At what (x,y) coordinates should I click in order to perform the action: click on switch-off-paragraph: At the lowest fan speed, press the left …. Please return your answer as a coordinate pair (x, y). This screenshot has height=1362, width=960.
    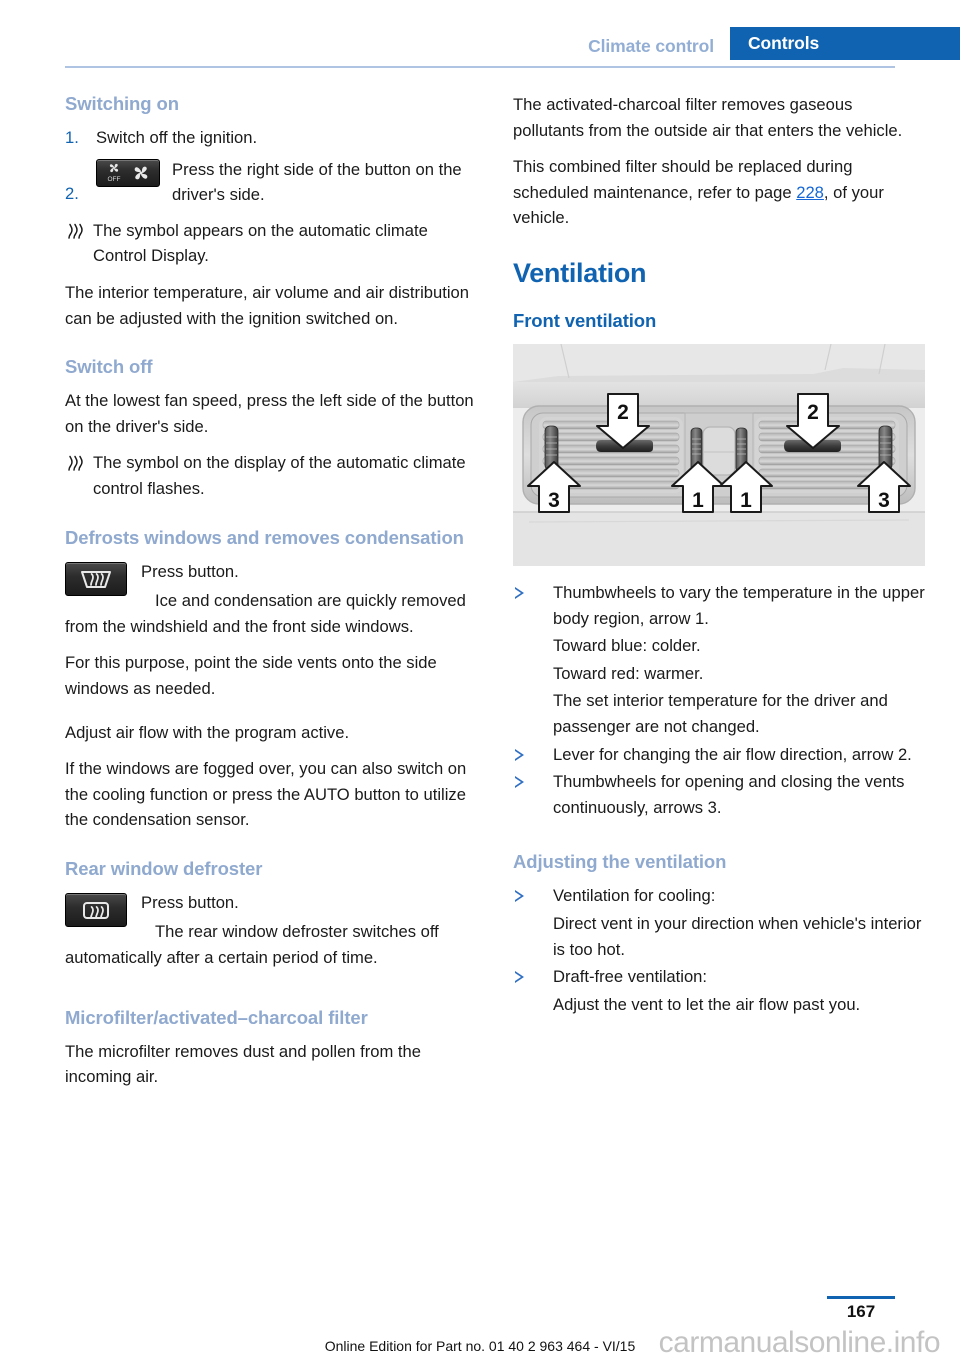
    Looking at the image, I should click on (269, 413).